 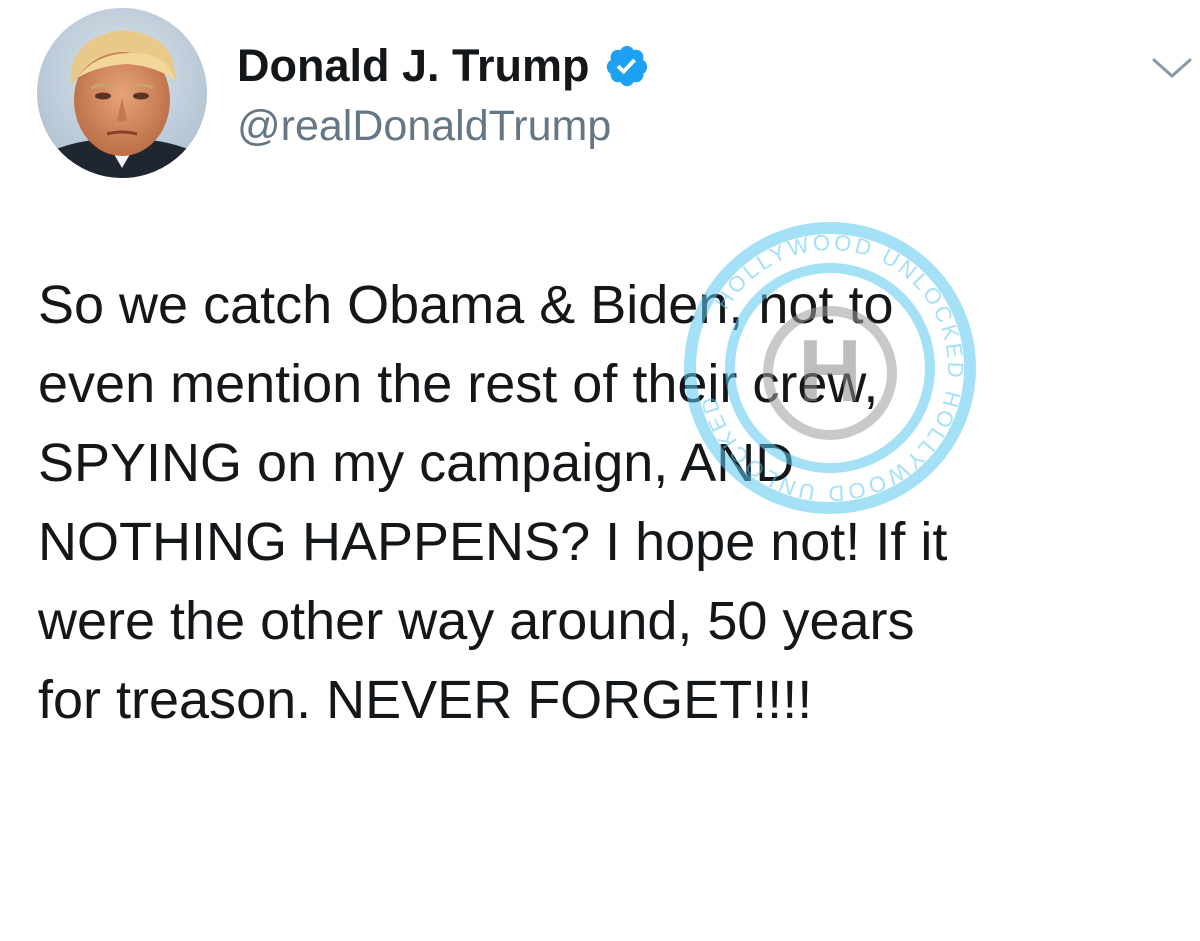 I want to click on chevron-down-icon, so click(x=1172, y=68).